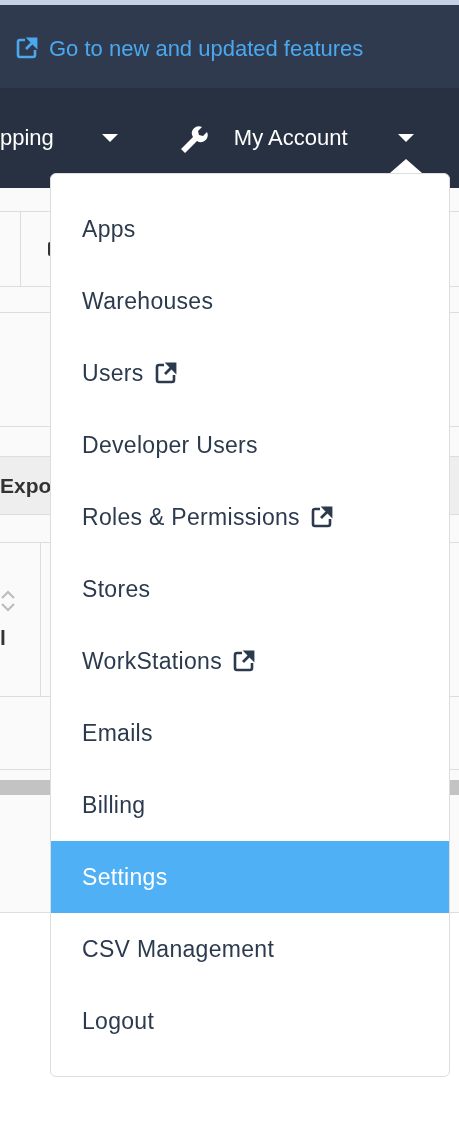 Image resolution: width=459 pixels, height=1123 pixels. I want to click on menu-item: Apps, so click(250, 229).